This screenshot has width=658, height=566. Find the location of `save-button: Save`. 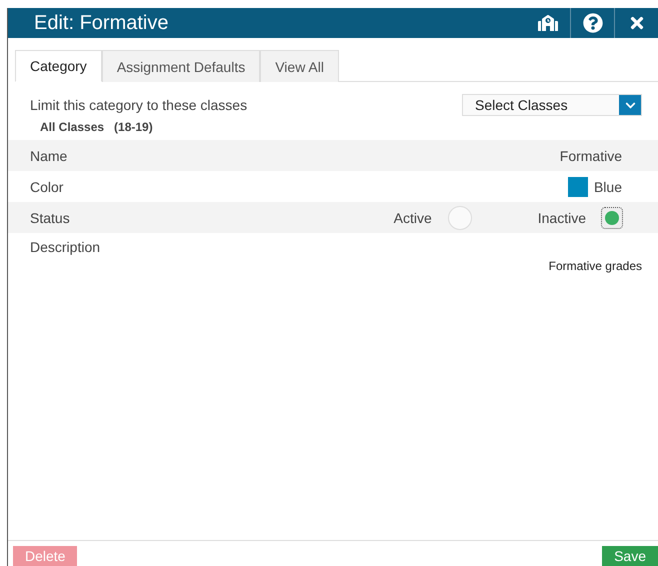

save-button: Save is located at coordinates (630, 556).